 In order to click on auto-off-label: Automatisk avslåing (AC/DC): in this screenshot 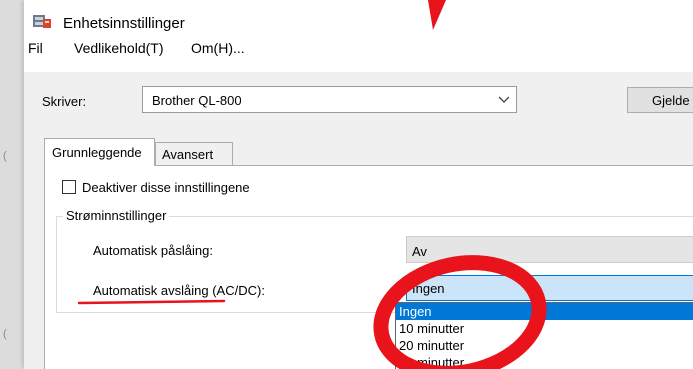, I will do `click(179, 290)`.